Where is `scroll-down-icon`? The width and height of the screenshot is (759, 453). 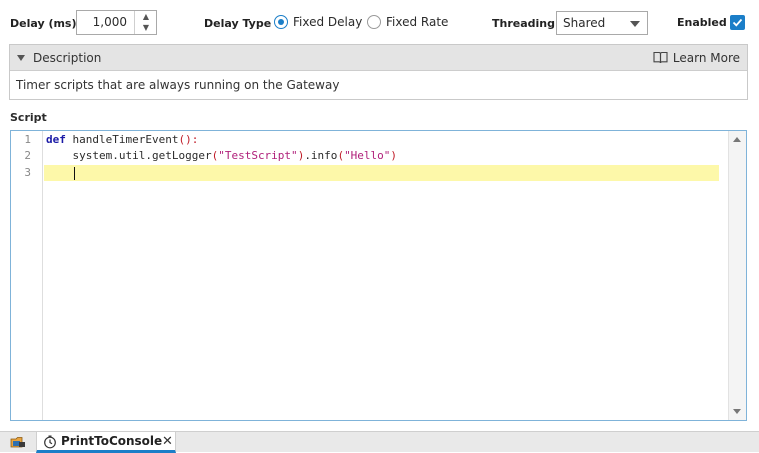
scroll-down-icon is located at coordinates (737, 411).